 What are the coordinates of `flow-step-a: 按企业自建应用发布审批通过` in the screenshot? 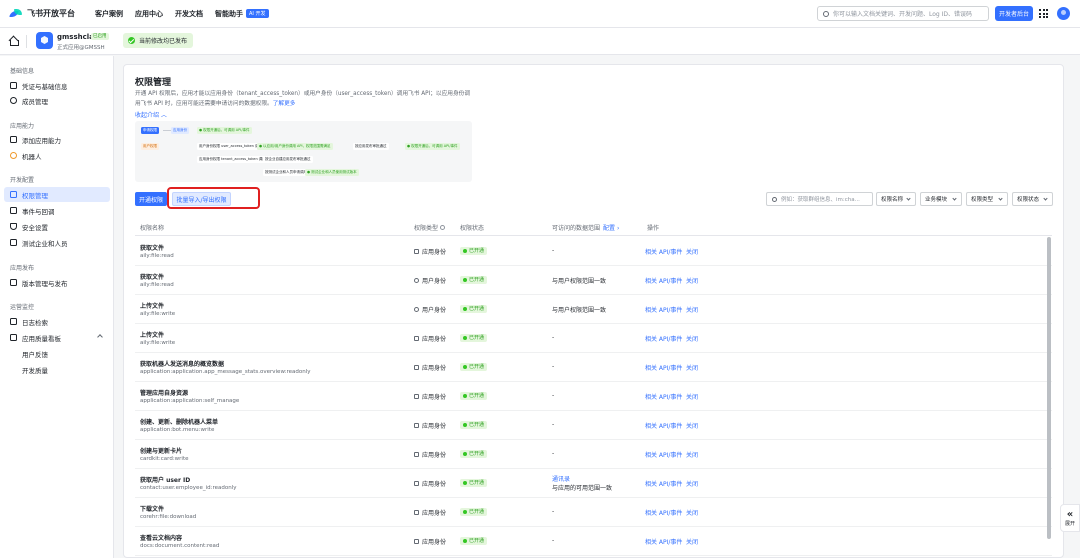 It's located at (288, 159).